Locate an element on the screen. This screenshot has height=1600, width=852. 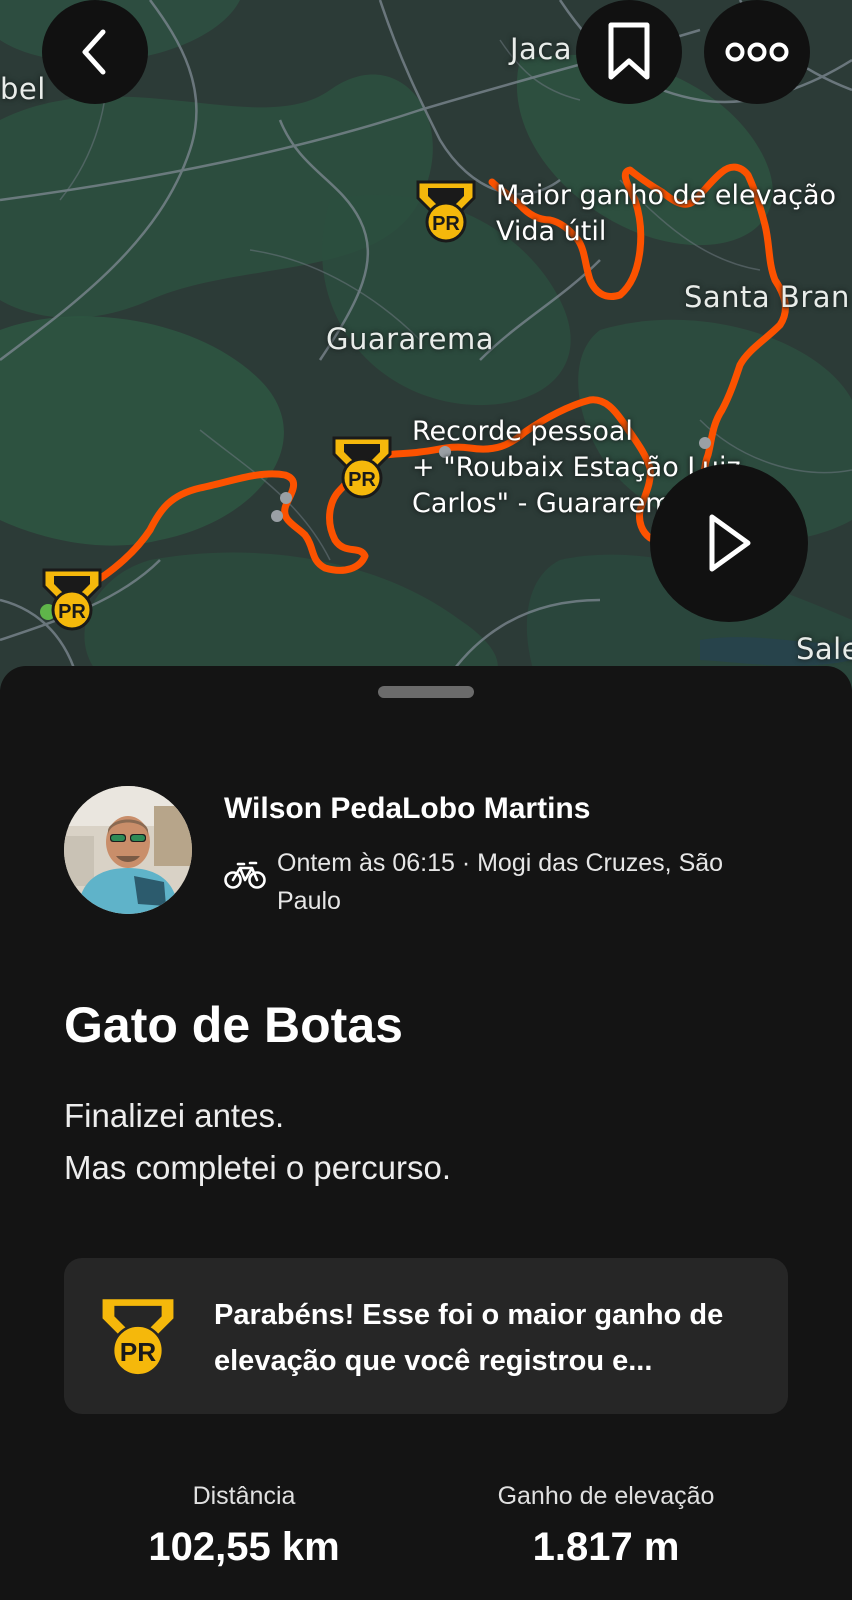
play-flyover-button is located at coordinates (729, 543).